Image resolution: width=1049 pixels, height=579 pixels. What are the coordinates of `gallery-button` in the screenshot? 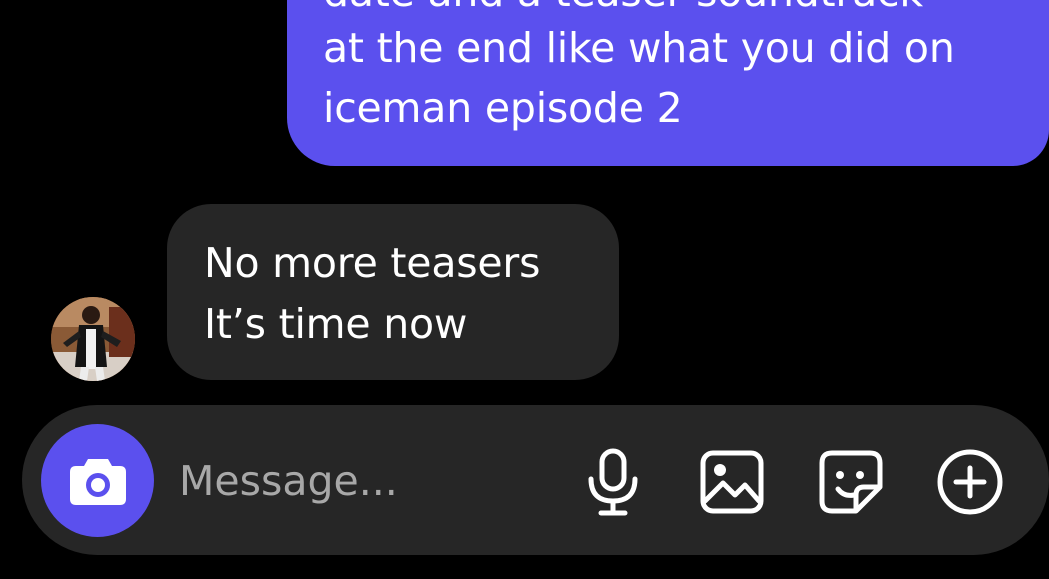 It's located at (732, 482).